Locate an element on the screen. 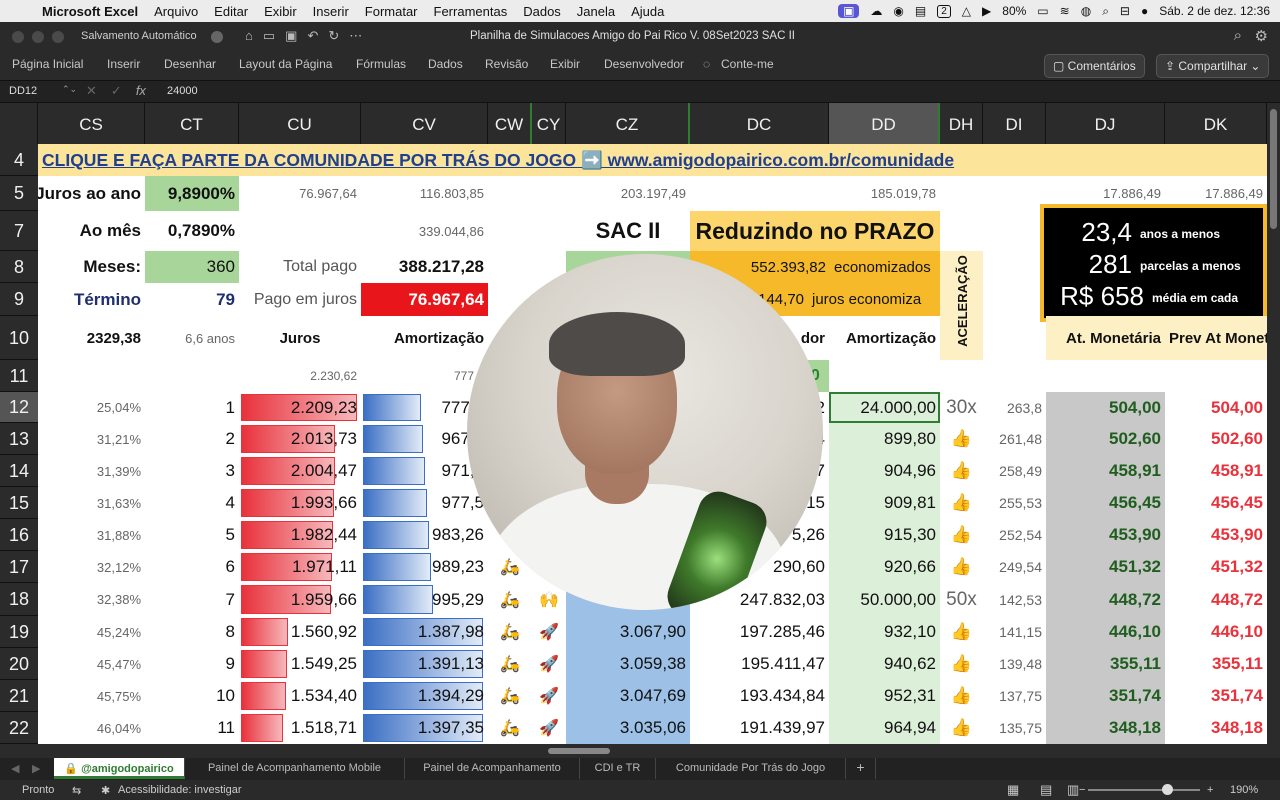 This screenshot has height=800, width=1280. cell-dk: 355,11 is located at coordinates (1216, 664).